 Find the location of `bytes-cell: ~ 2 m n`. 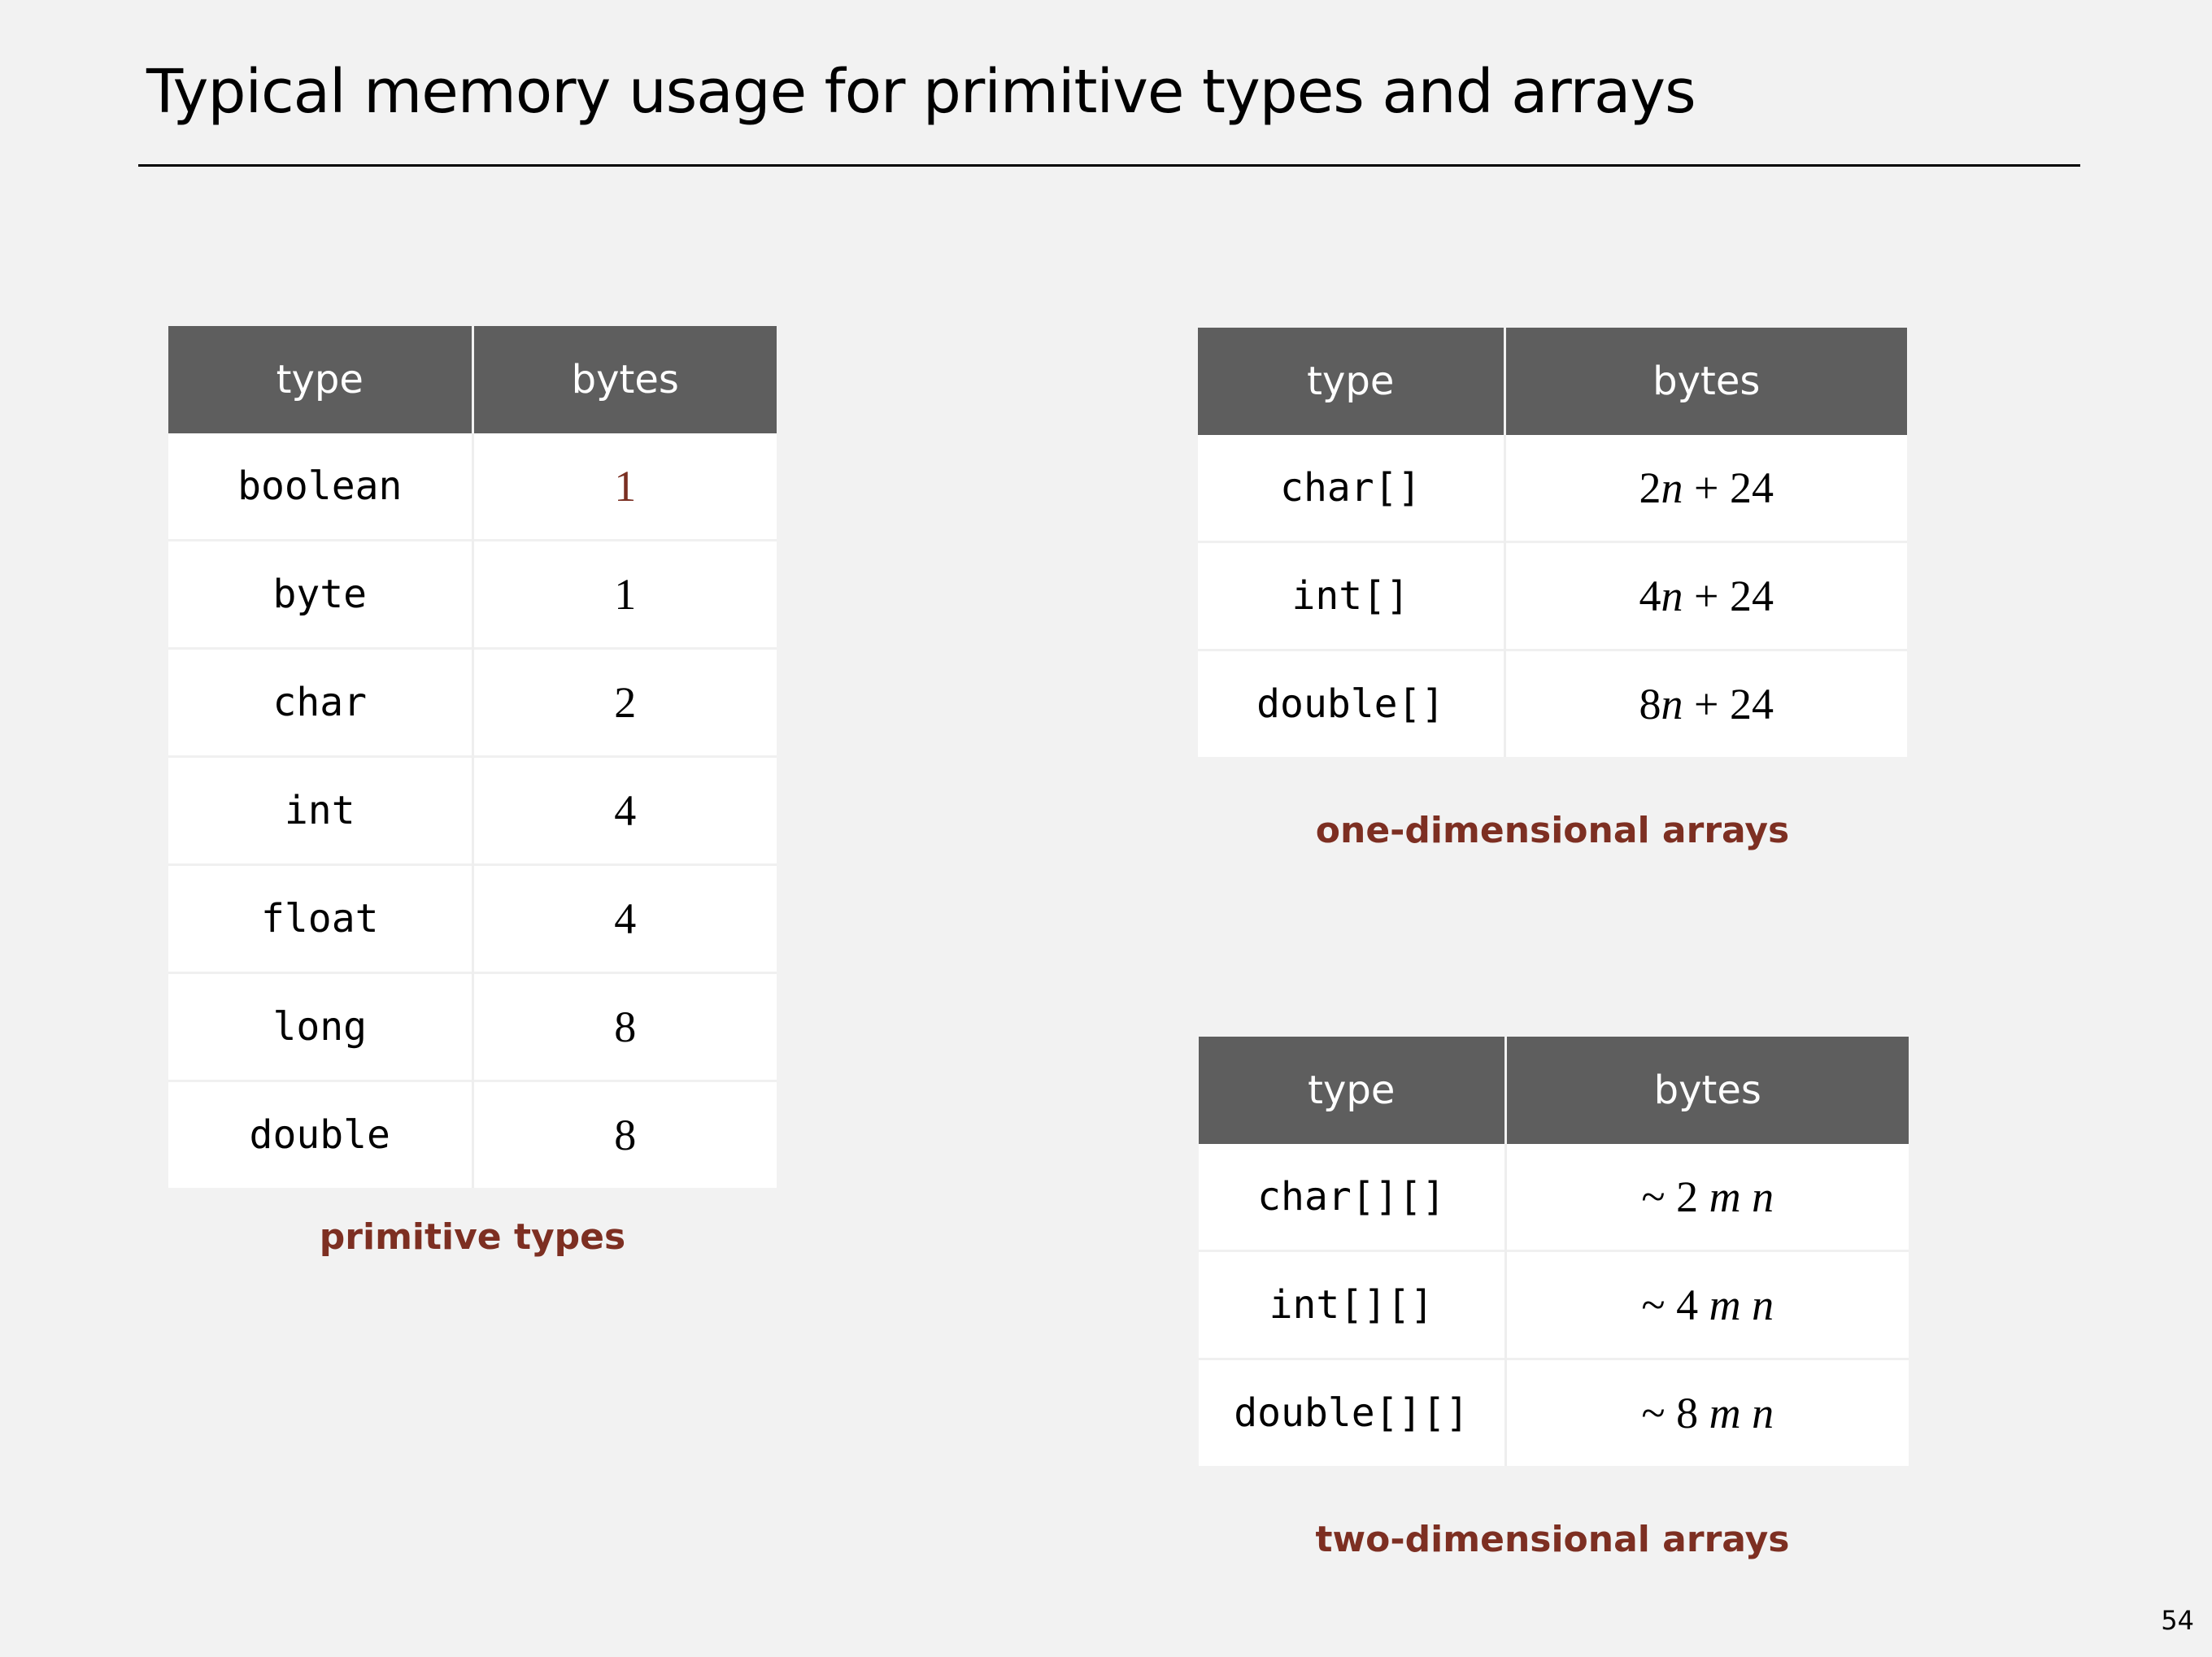

bytes-cell: ~ 2 m n is located at coordinates (1706, 1197).